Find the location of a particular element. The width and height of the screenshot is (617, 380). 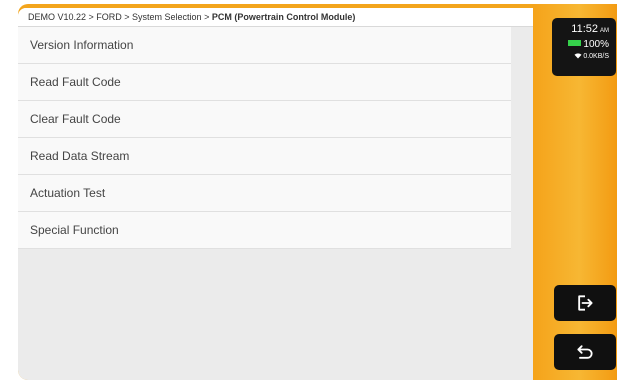

menu-item-actuation-test: Actuation Test is located at coordinates (264, 193).